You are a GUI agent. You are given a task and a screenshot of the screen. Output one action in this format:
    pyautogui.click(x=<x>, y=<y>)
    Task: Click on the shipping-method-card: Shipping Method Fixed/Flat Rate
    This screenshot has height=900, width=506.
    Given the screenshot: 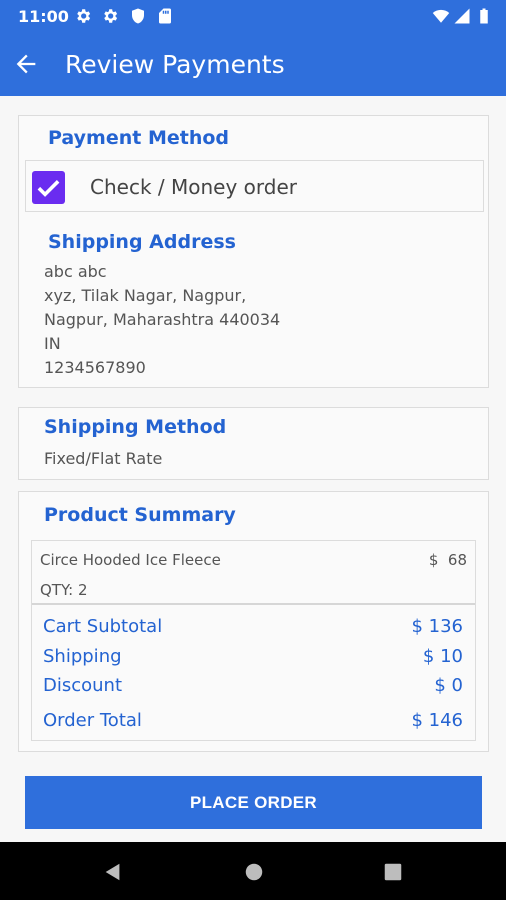 What is the action you would take?
    pyautogui.click(x=253, y=443)
    